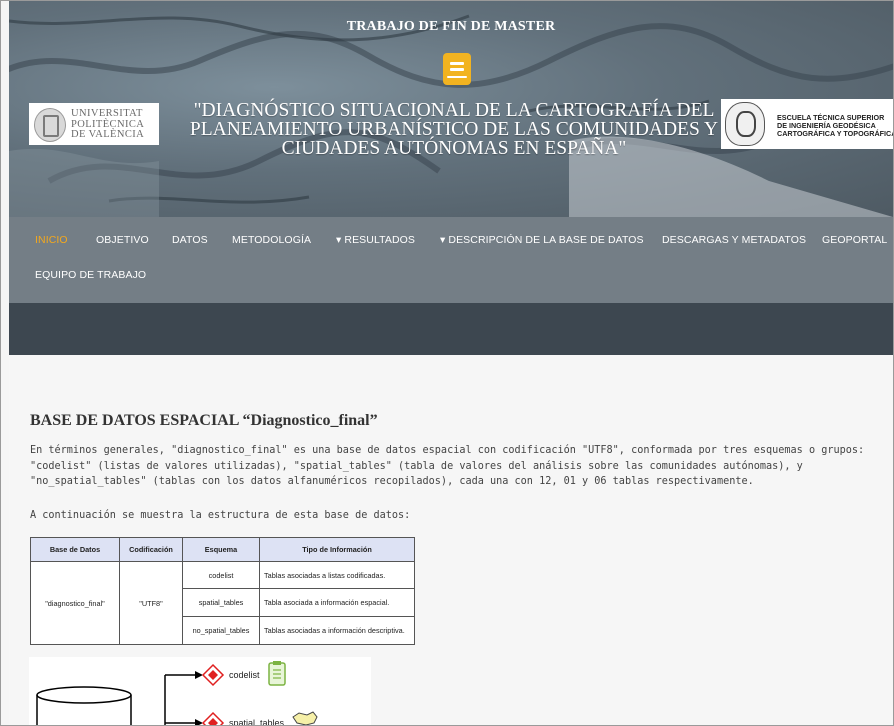  Describe the element at coordinates (305, 718) in the screenshot. I see `map-shape-icon` at that location.